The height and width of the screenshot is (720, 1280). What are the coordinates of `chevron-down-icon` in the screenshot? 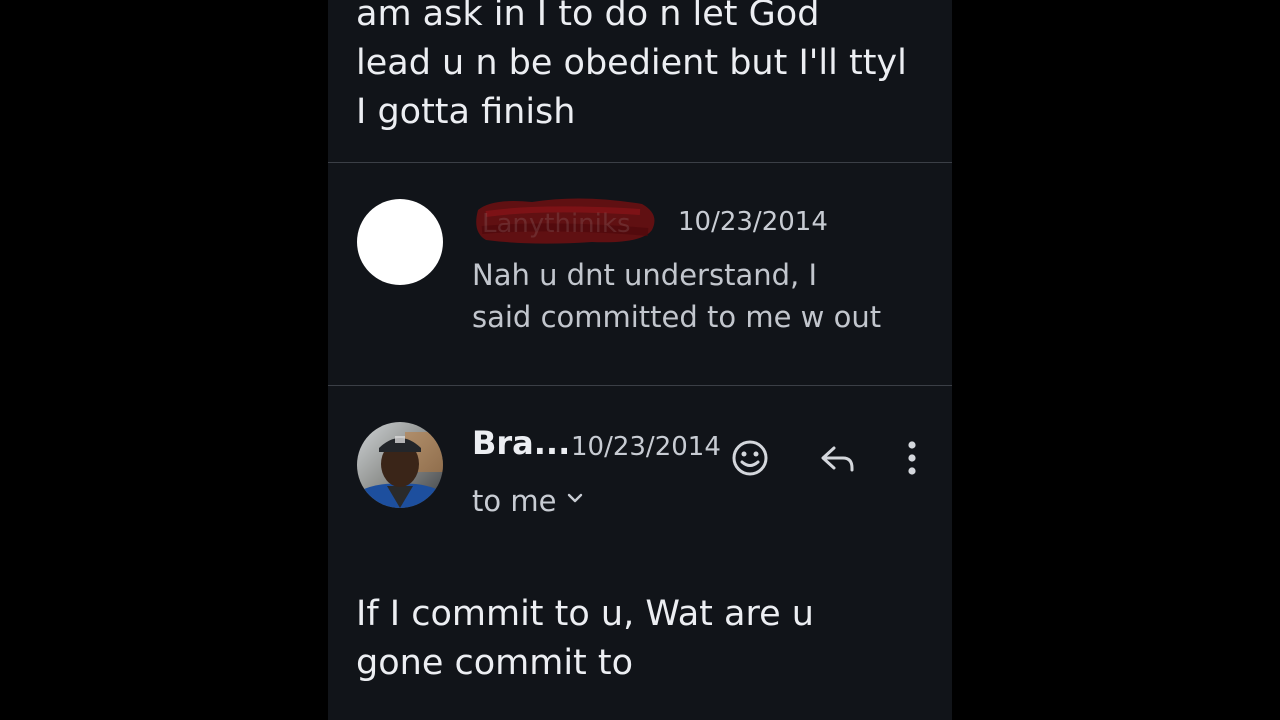 It's located at (575, 498).